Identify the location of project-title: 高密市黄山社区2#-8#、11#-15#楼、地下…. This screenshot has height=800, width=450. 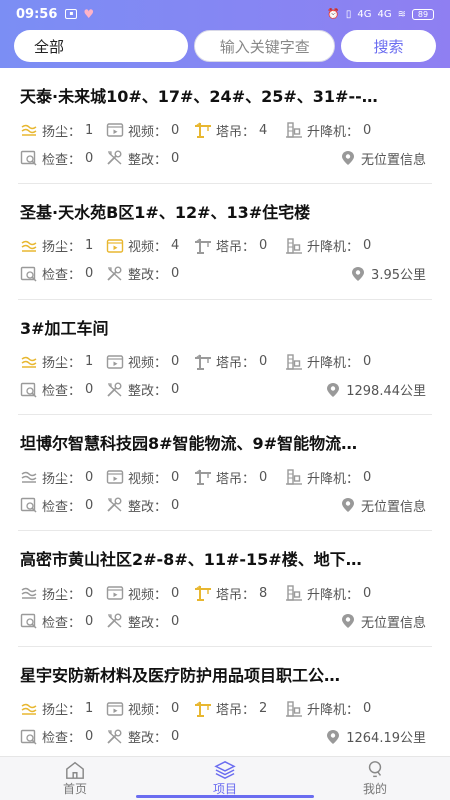
(191, 560).